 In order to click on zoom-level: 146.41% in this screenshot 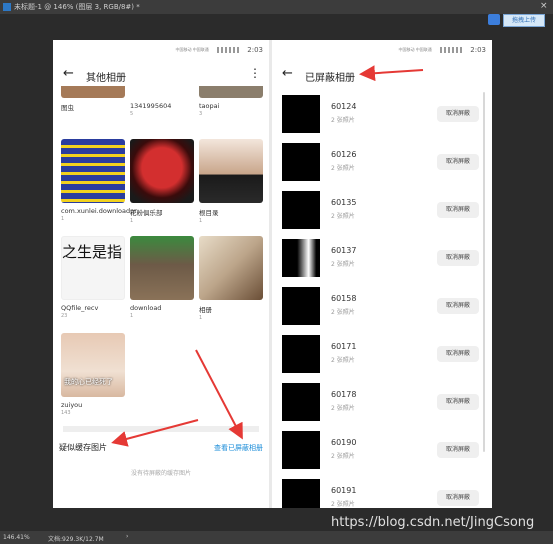, I will do `click(16, 537)`.